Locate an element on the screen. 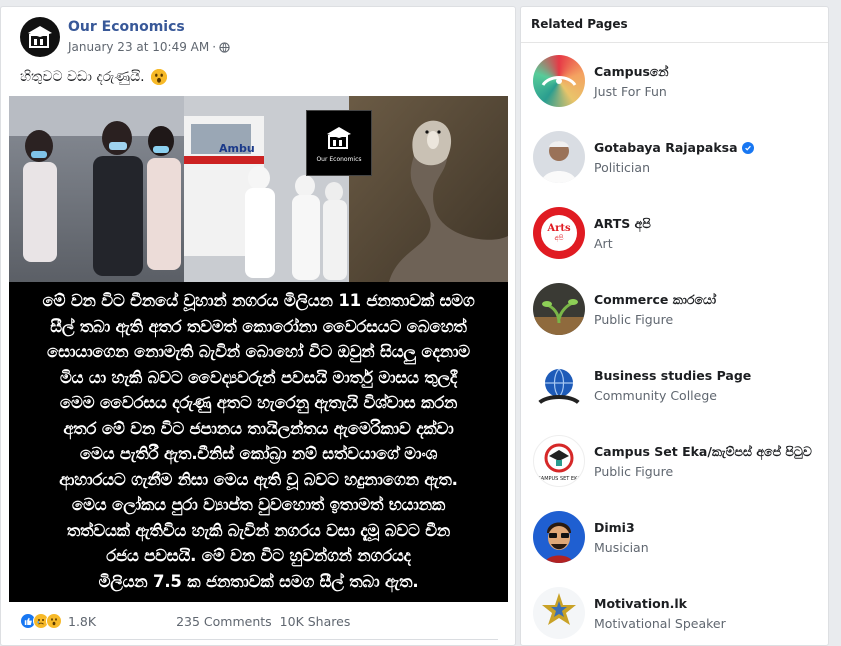  related-page-avatar: CAMPUS SET EKA is located at coordinates (559, 461).